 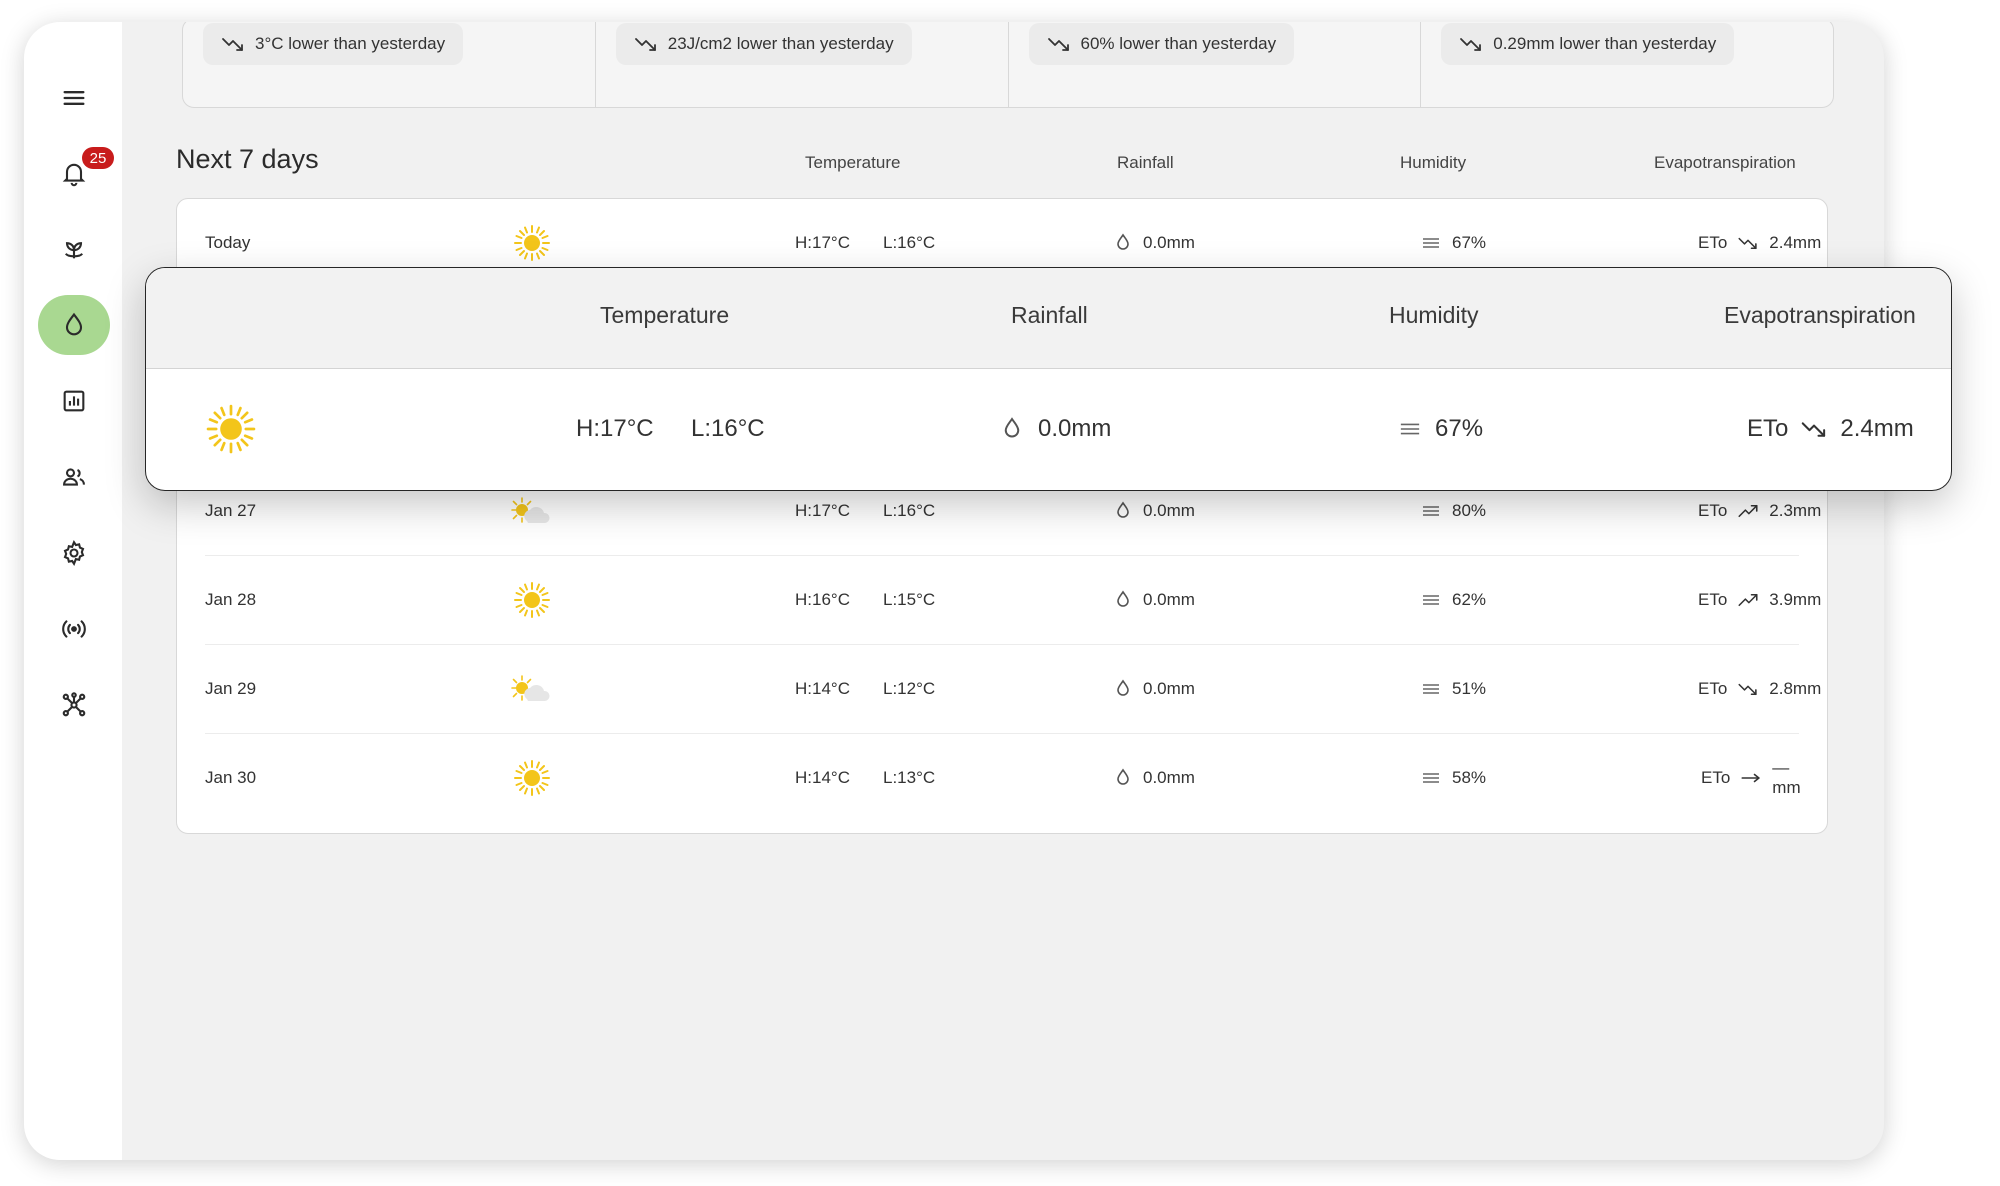 I want to click on eto-cell: ETo 3.9mm, so click(x=1759, y=600).